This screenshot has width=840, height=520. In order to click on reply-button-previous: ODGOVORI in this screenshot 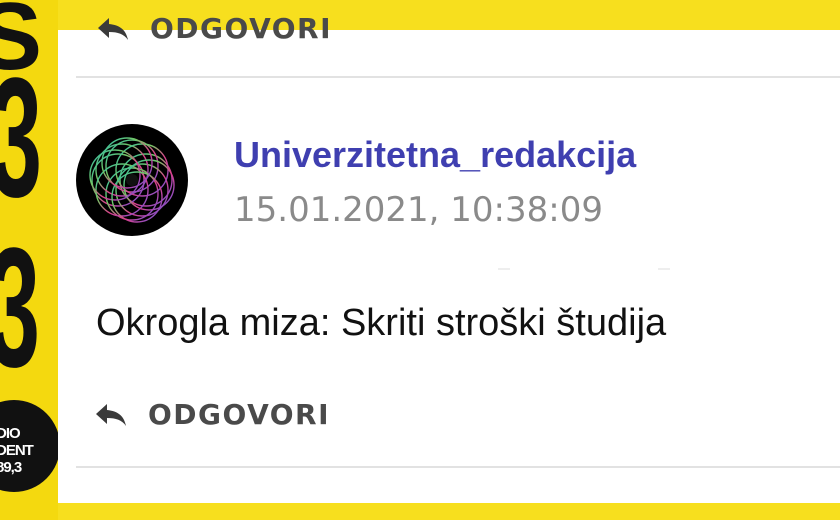, I will do `click(214, 28)`.